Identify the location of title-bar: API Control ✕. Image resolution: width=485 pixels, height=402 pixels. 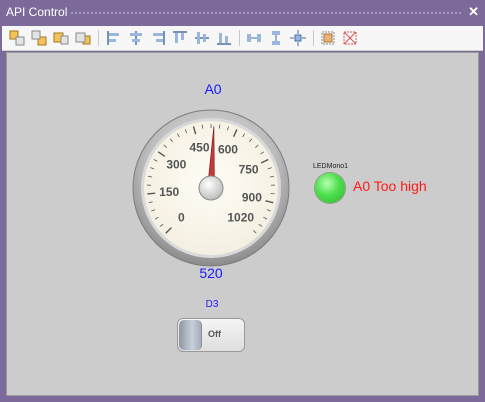
(242, 13).